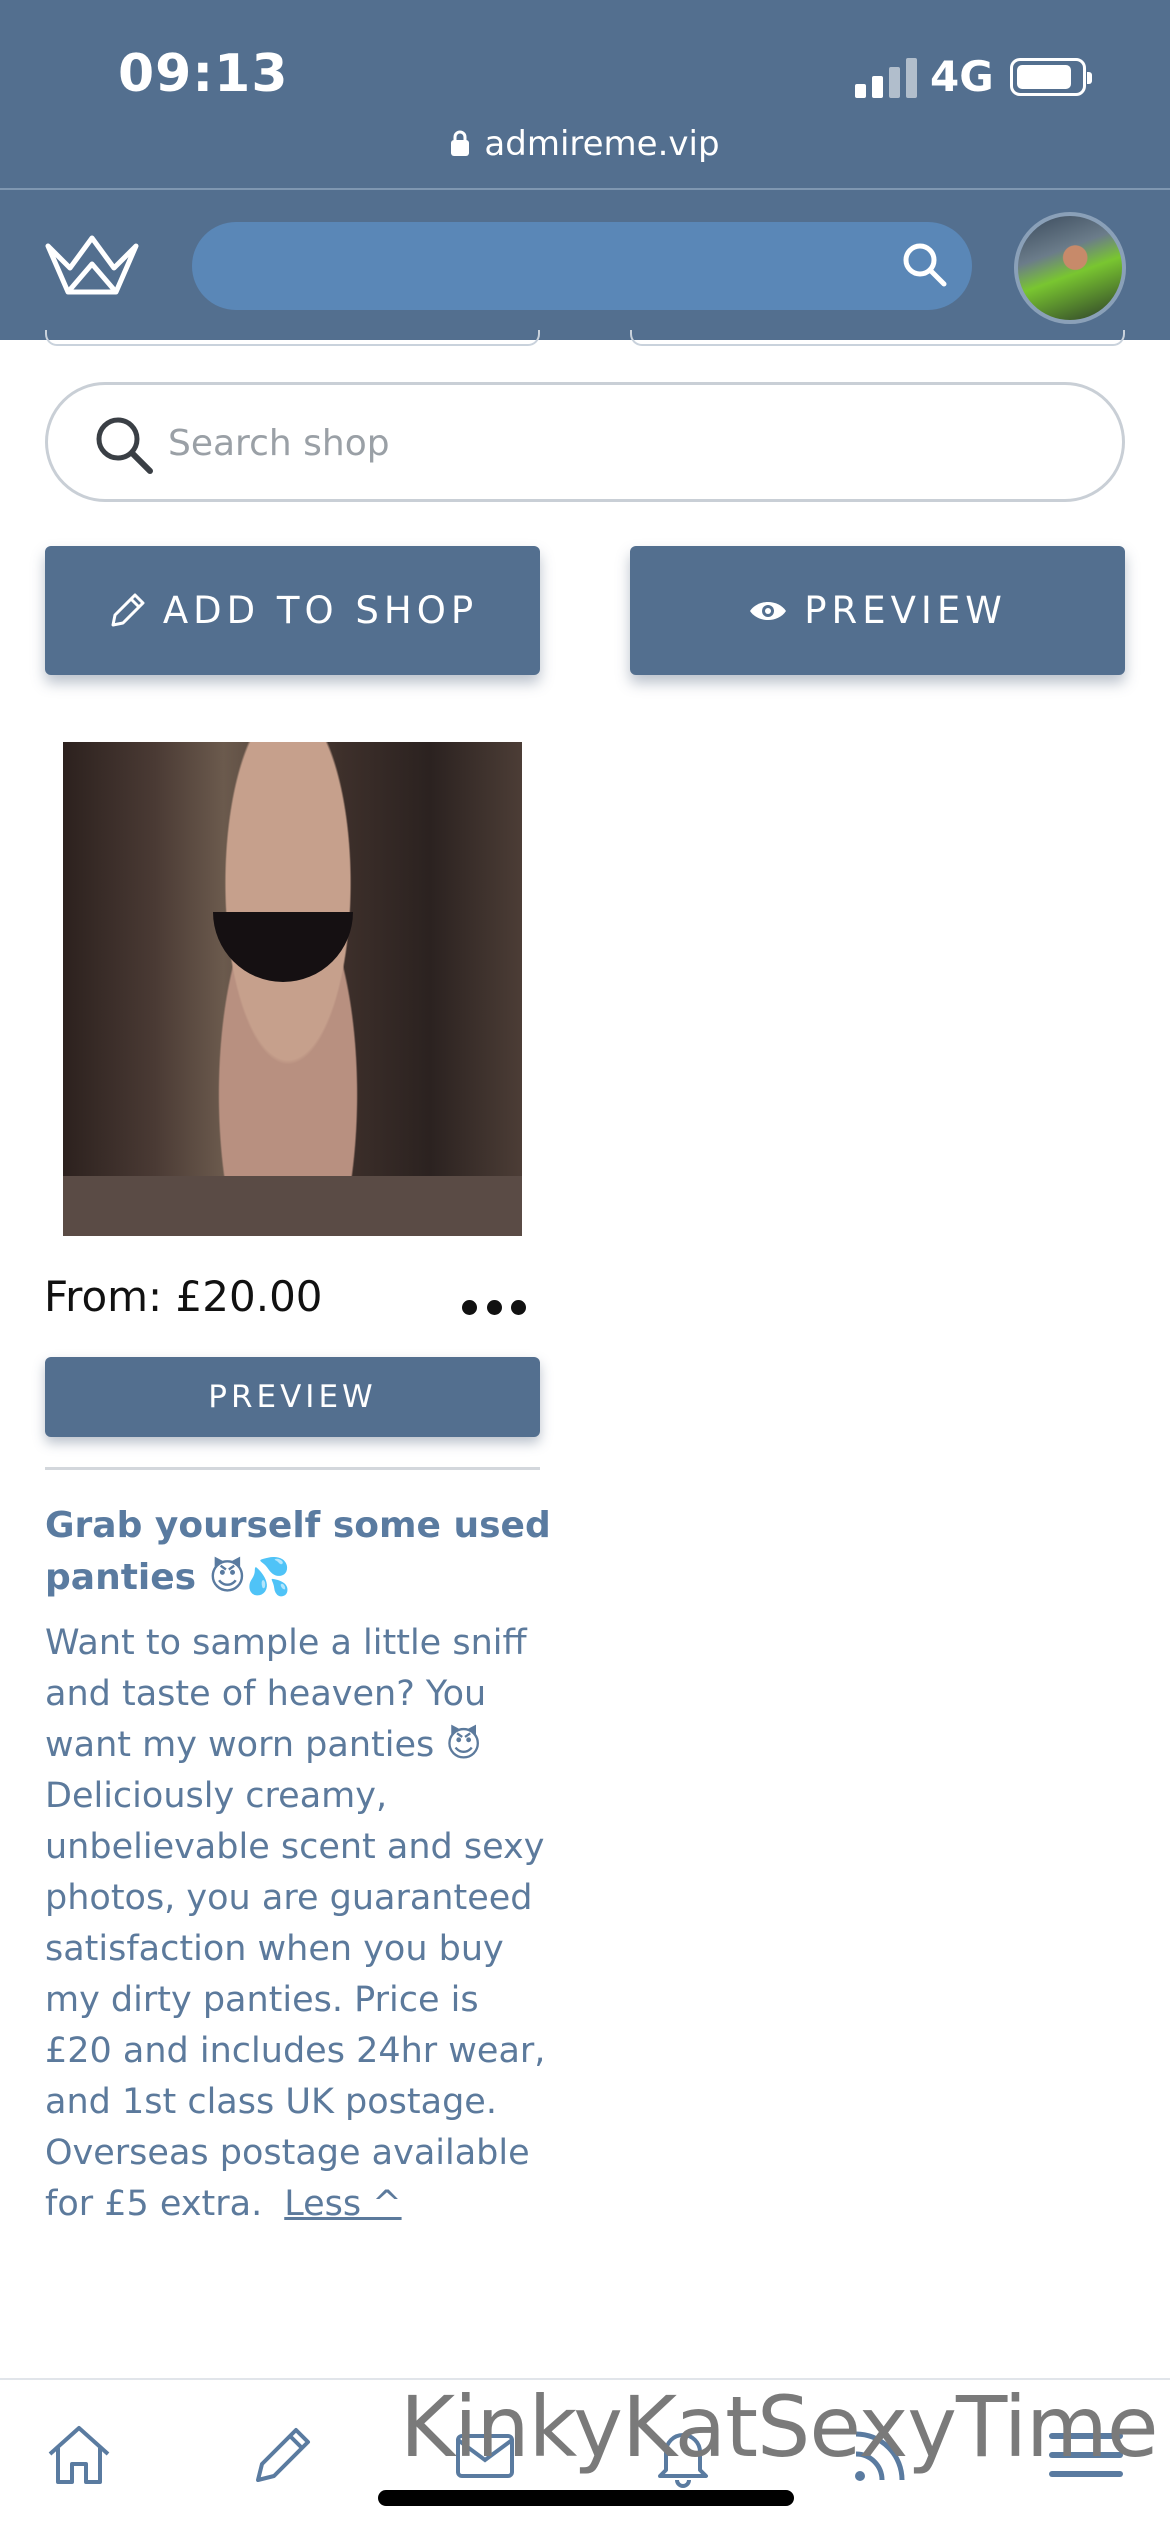 The height and width of the screenshot is (2532, 1170). Describe the element at coordinates (183, 1296) in the screenshot. I see `product-price: From: £20.00` at that location.